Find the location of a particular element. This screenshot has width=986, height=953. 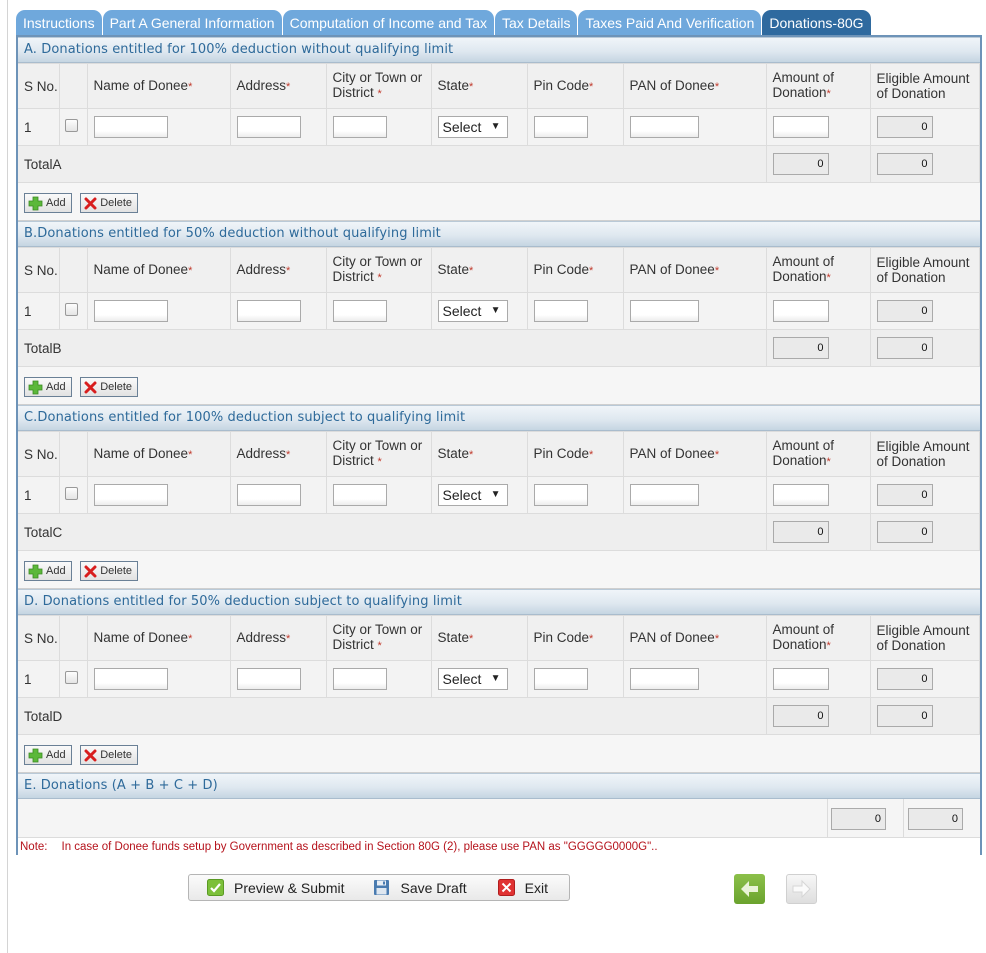

preview-submit-button: Preview & Submit is located at coordinates (275, 887).